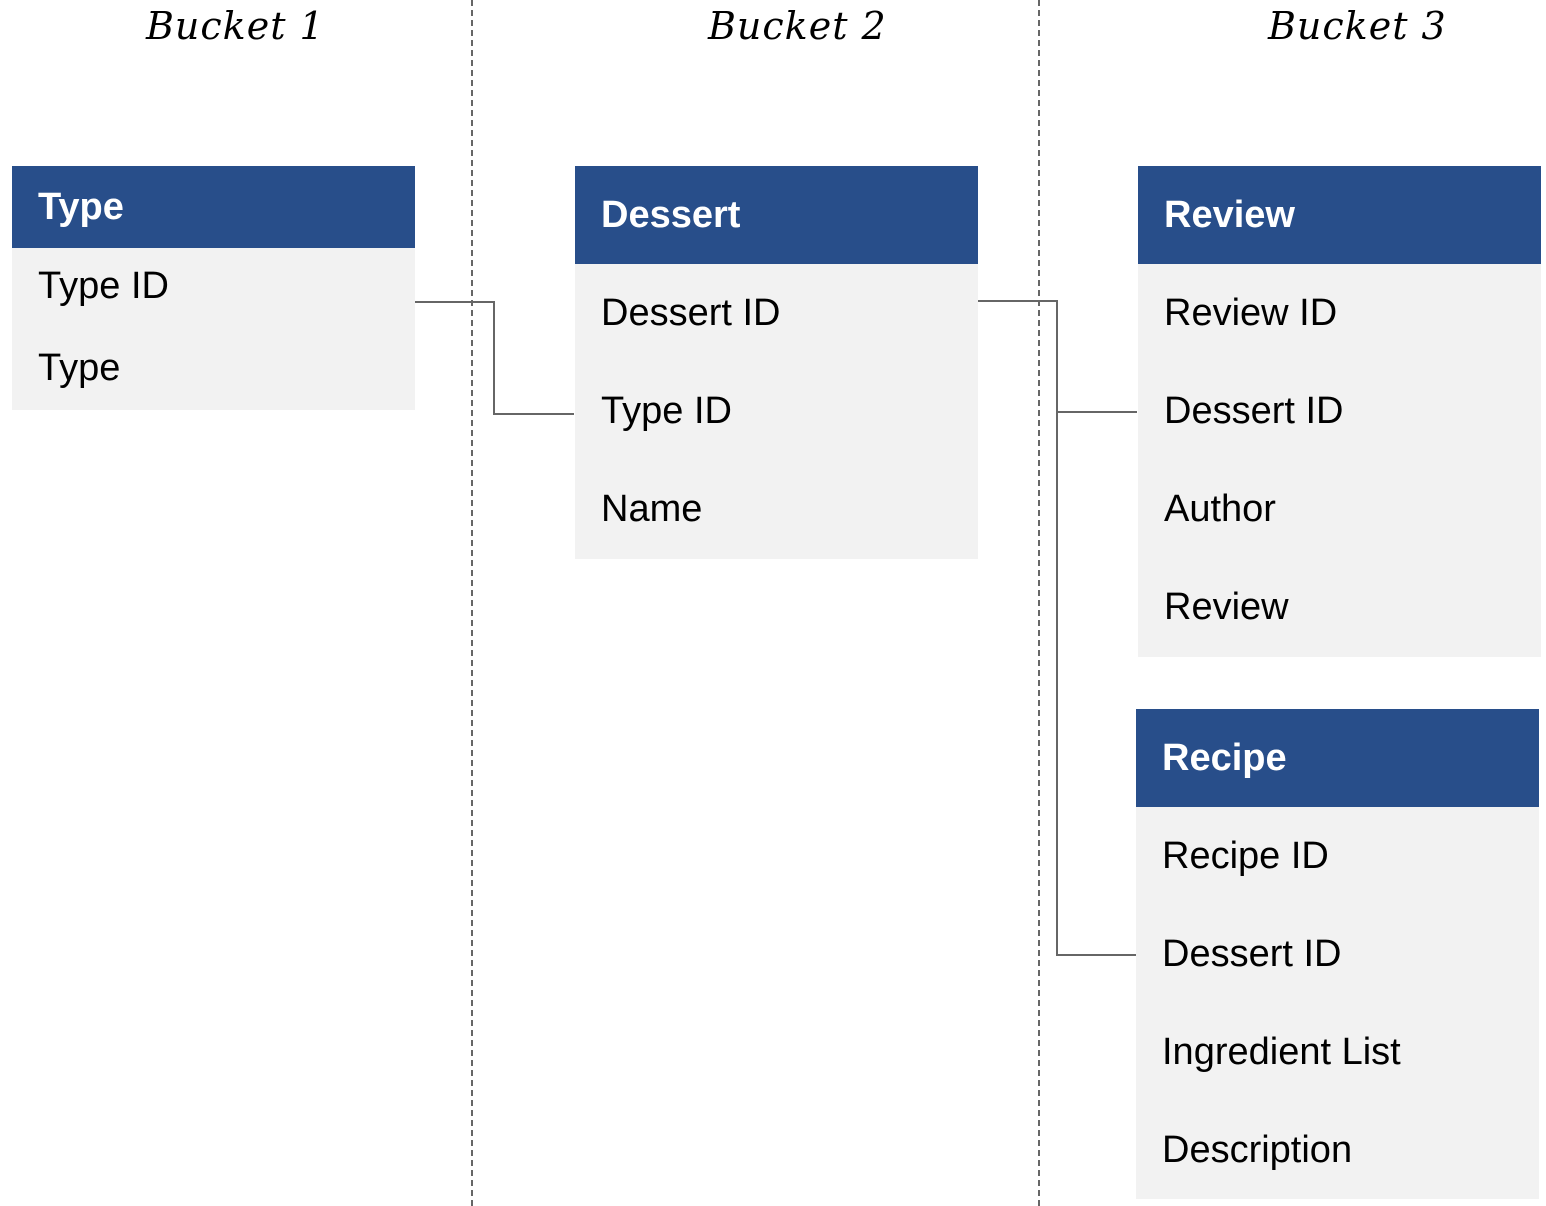 The width and height of the screenshot is (1546, 1206). I want to click on review-table-header: Review, so click(1339, 215).